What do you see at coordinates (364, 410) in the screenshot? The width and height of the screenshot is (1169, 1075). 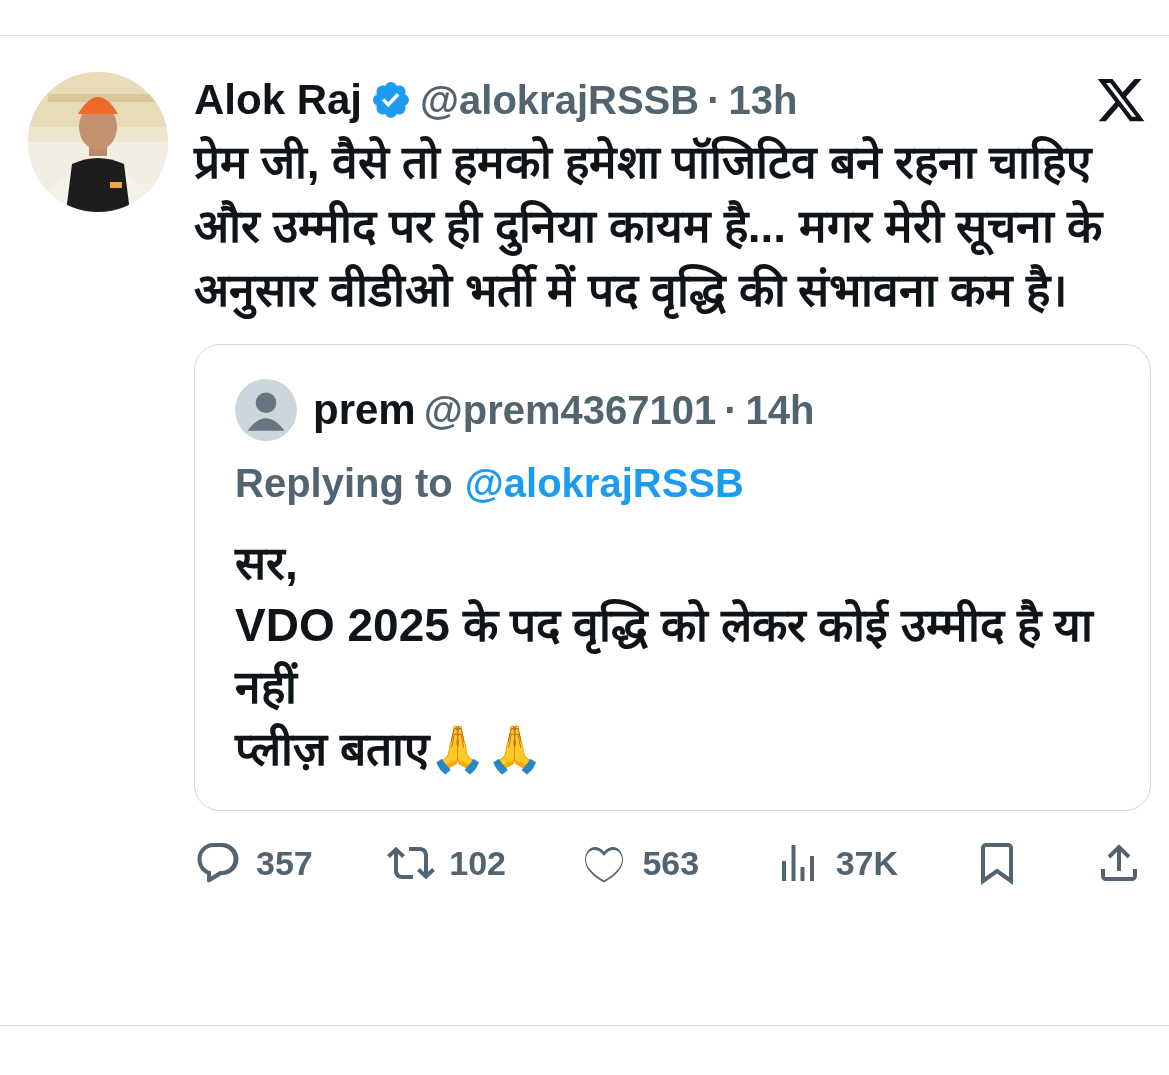 I see `quoted-author-name: prem` at bounding box center [364, 410].